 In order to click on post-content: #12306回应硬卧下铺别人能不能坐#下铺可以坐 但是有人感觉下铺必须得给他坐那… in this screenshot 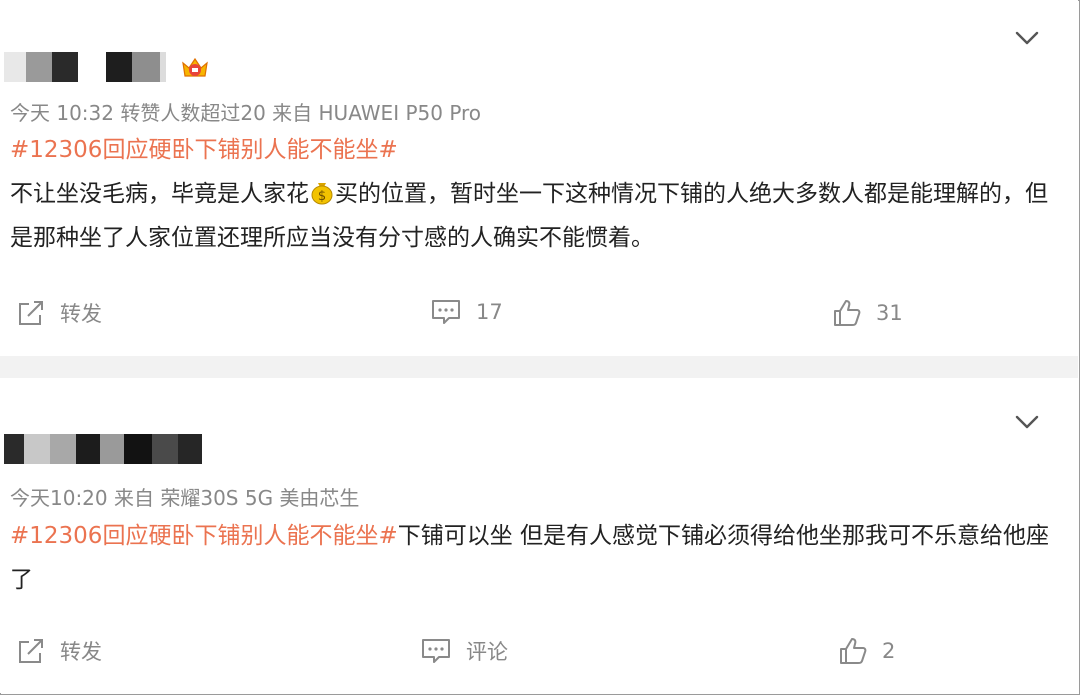, I will do `click(535, 558)`.